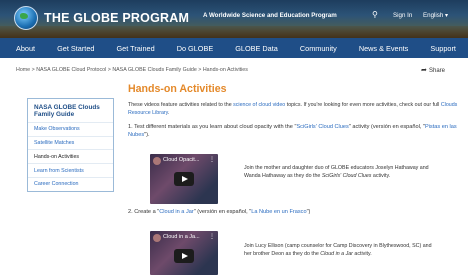 The height and width of the screenshot is (275, 468). What do you see at coordinates (168, 113) in the screenshot?
I see `intro-text: .` at bounding box center [168, 113].